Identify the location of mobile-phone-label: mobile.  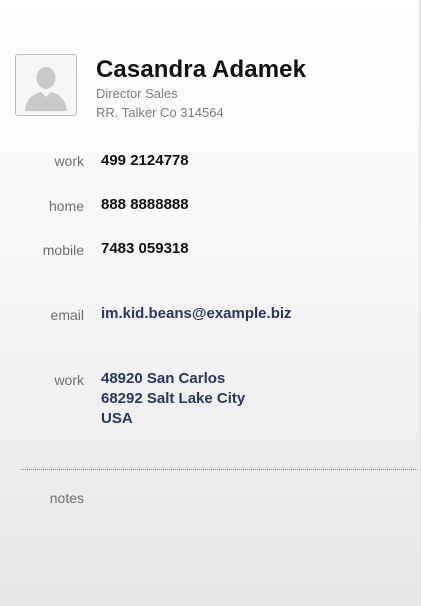
(63, 250).